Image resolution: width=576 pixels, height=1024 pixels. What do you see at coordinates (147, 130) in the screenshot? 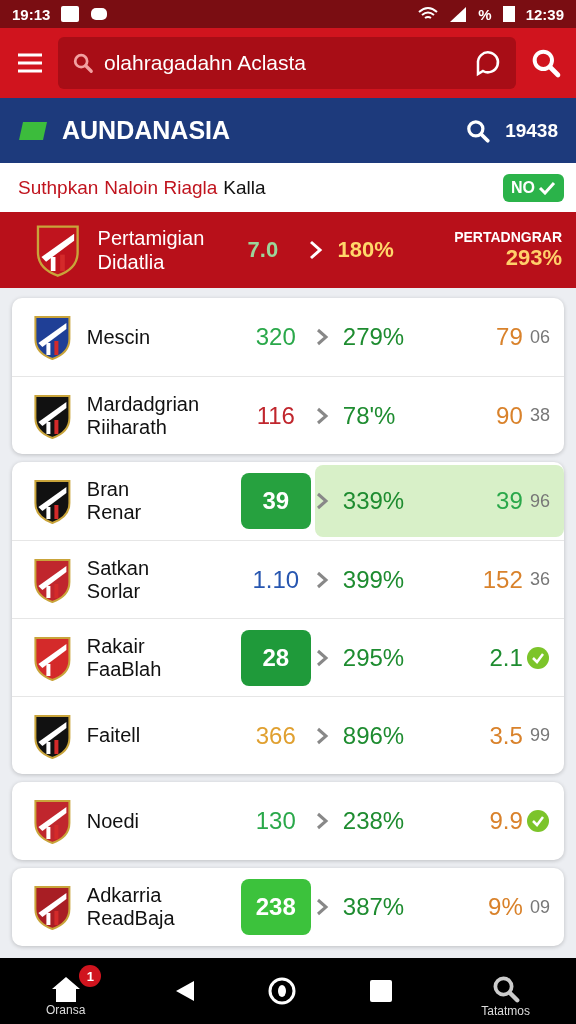
I see `app-title: AUNDANASIA` at bounding box center [147, 130].